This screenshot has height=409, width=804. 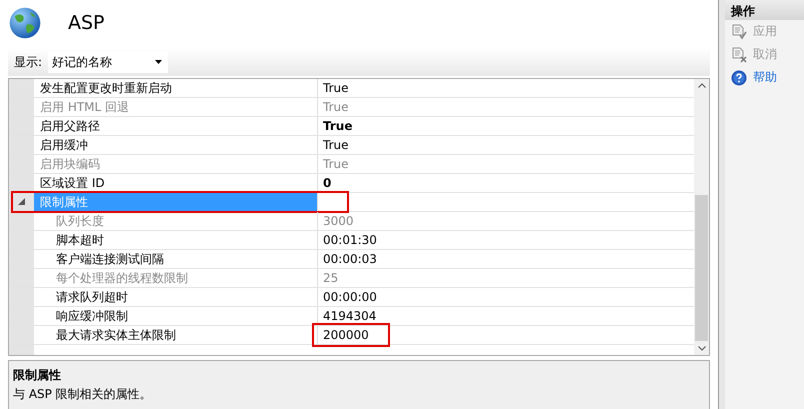 I want to click on actions-header: 操作, so click(x=764, y=10).